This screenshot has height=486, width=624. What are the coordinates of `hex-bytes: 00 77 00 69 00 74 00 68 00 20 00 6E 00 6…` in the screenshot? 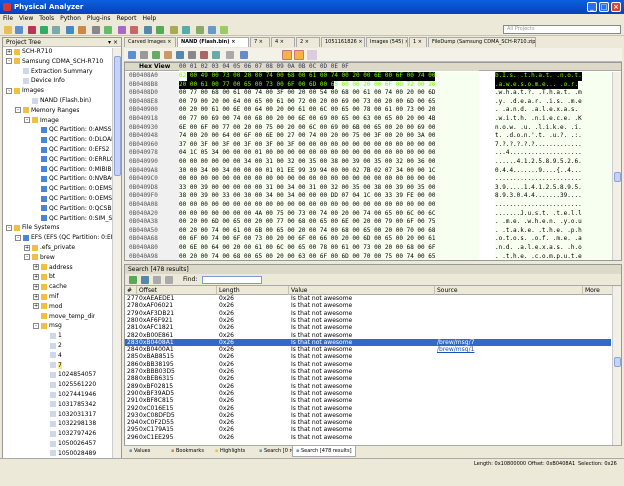 It's located at (307, 119).